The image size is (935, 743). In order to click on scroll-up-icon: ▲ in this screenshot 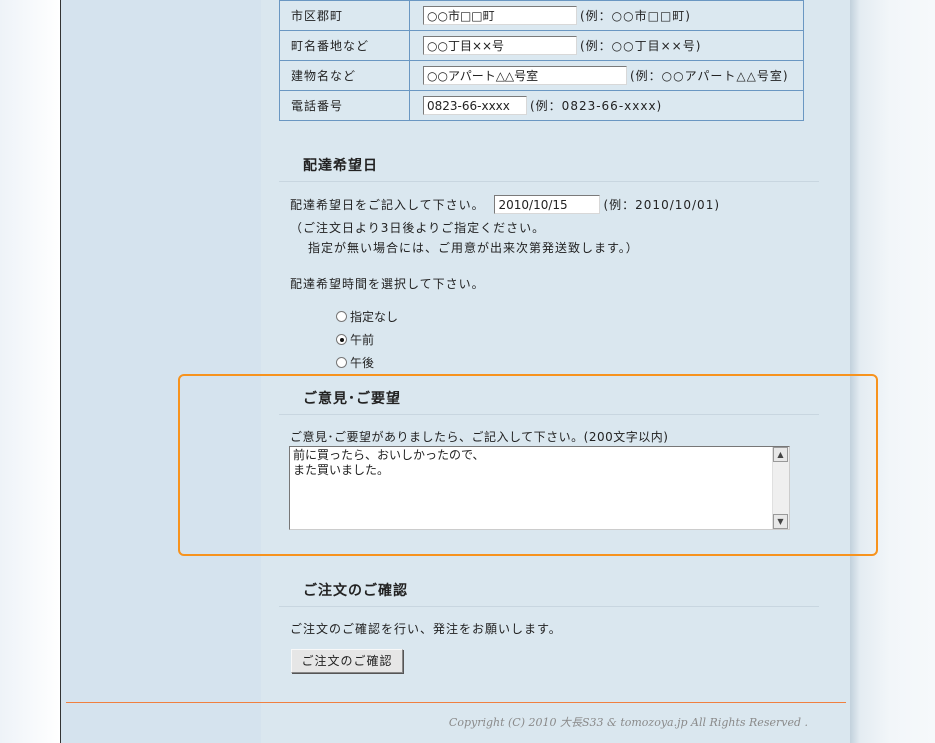, I will do `click(780, 454)`.